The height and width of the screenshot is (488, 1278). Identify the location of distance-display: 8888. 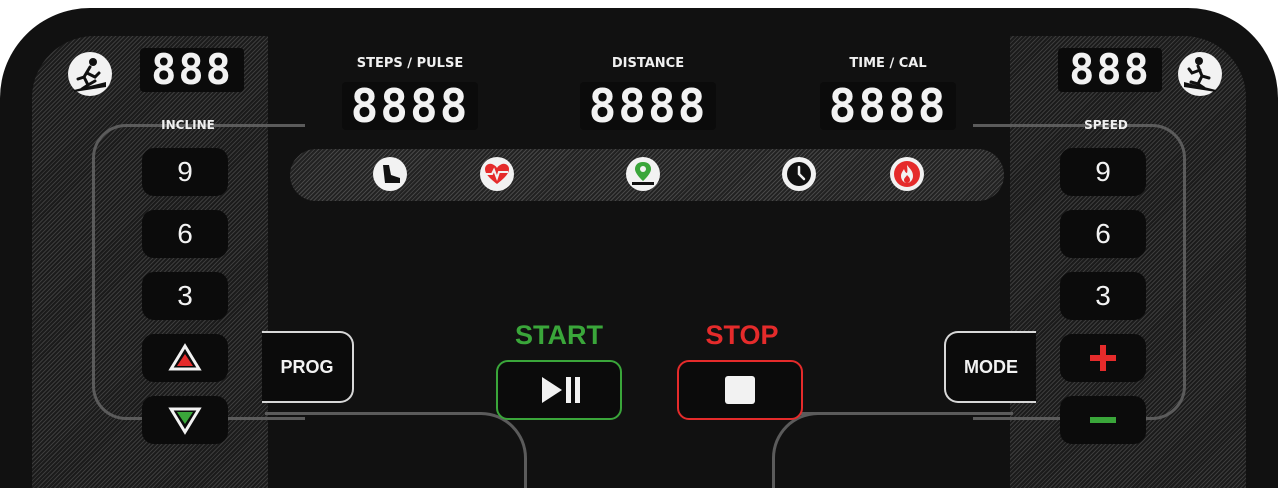
(648, 106).